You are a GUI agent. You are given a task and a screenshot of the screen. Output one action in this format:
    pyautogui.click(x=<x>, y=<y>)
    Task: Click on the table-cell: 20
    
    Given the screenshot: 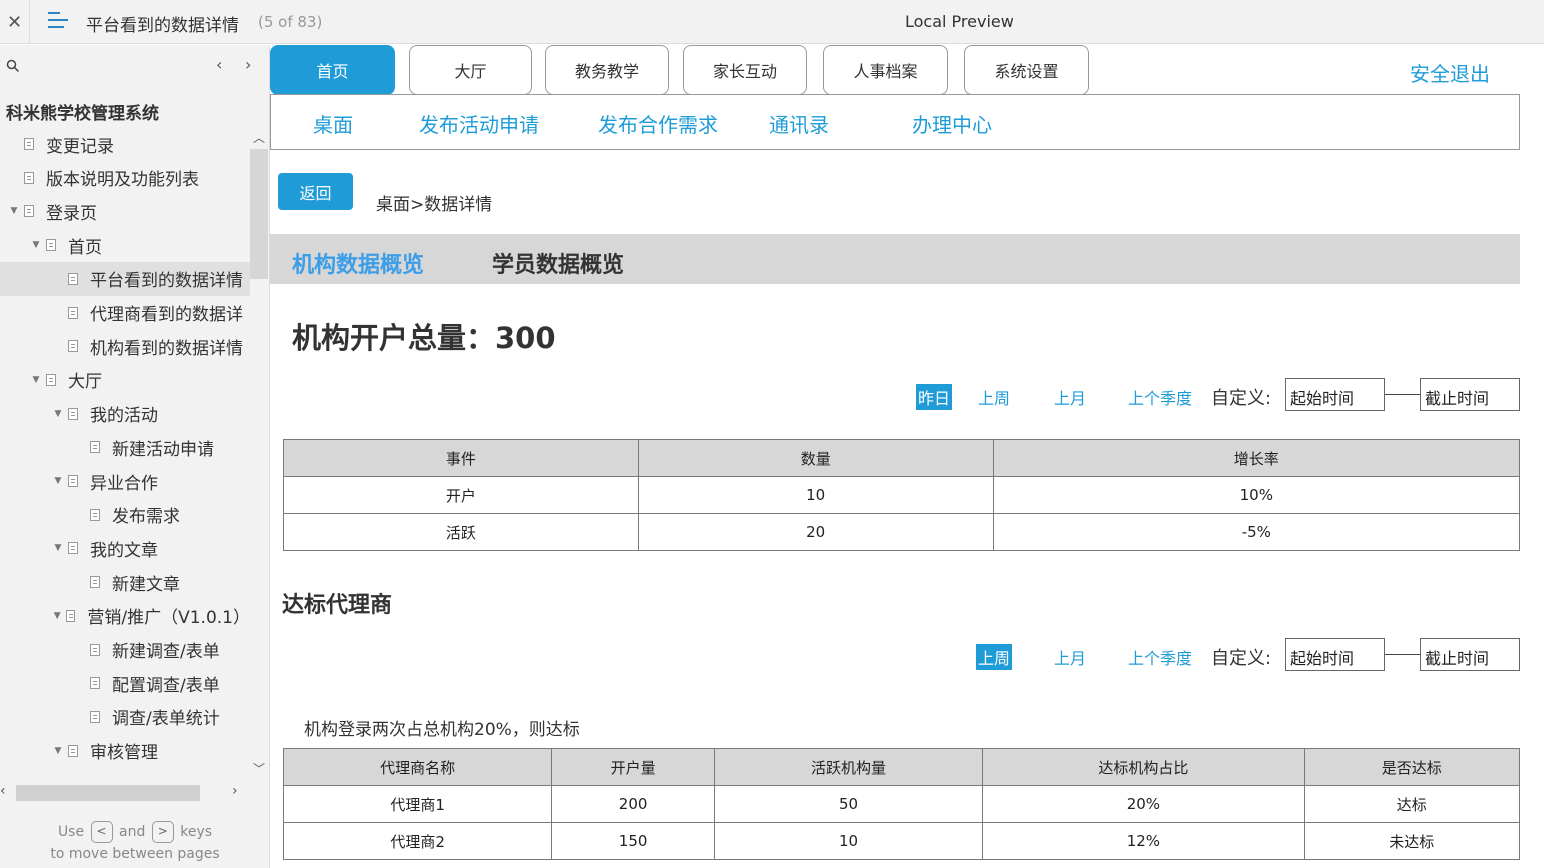 What is the action you would take?
    pyautogui.click(x=815, y=532)
    